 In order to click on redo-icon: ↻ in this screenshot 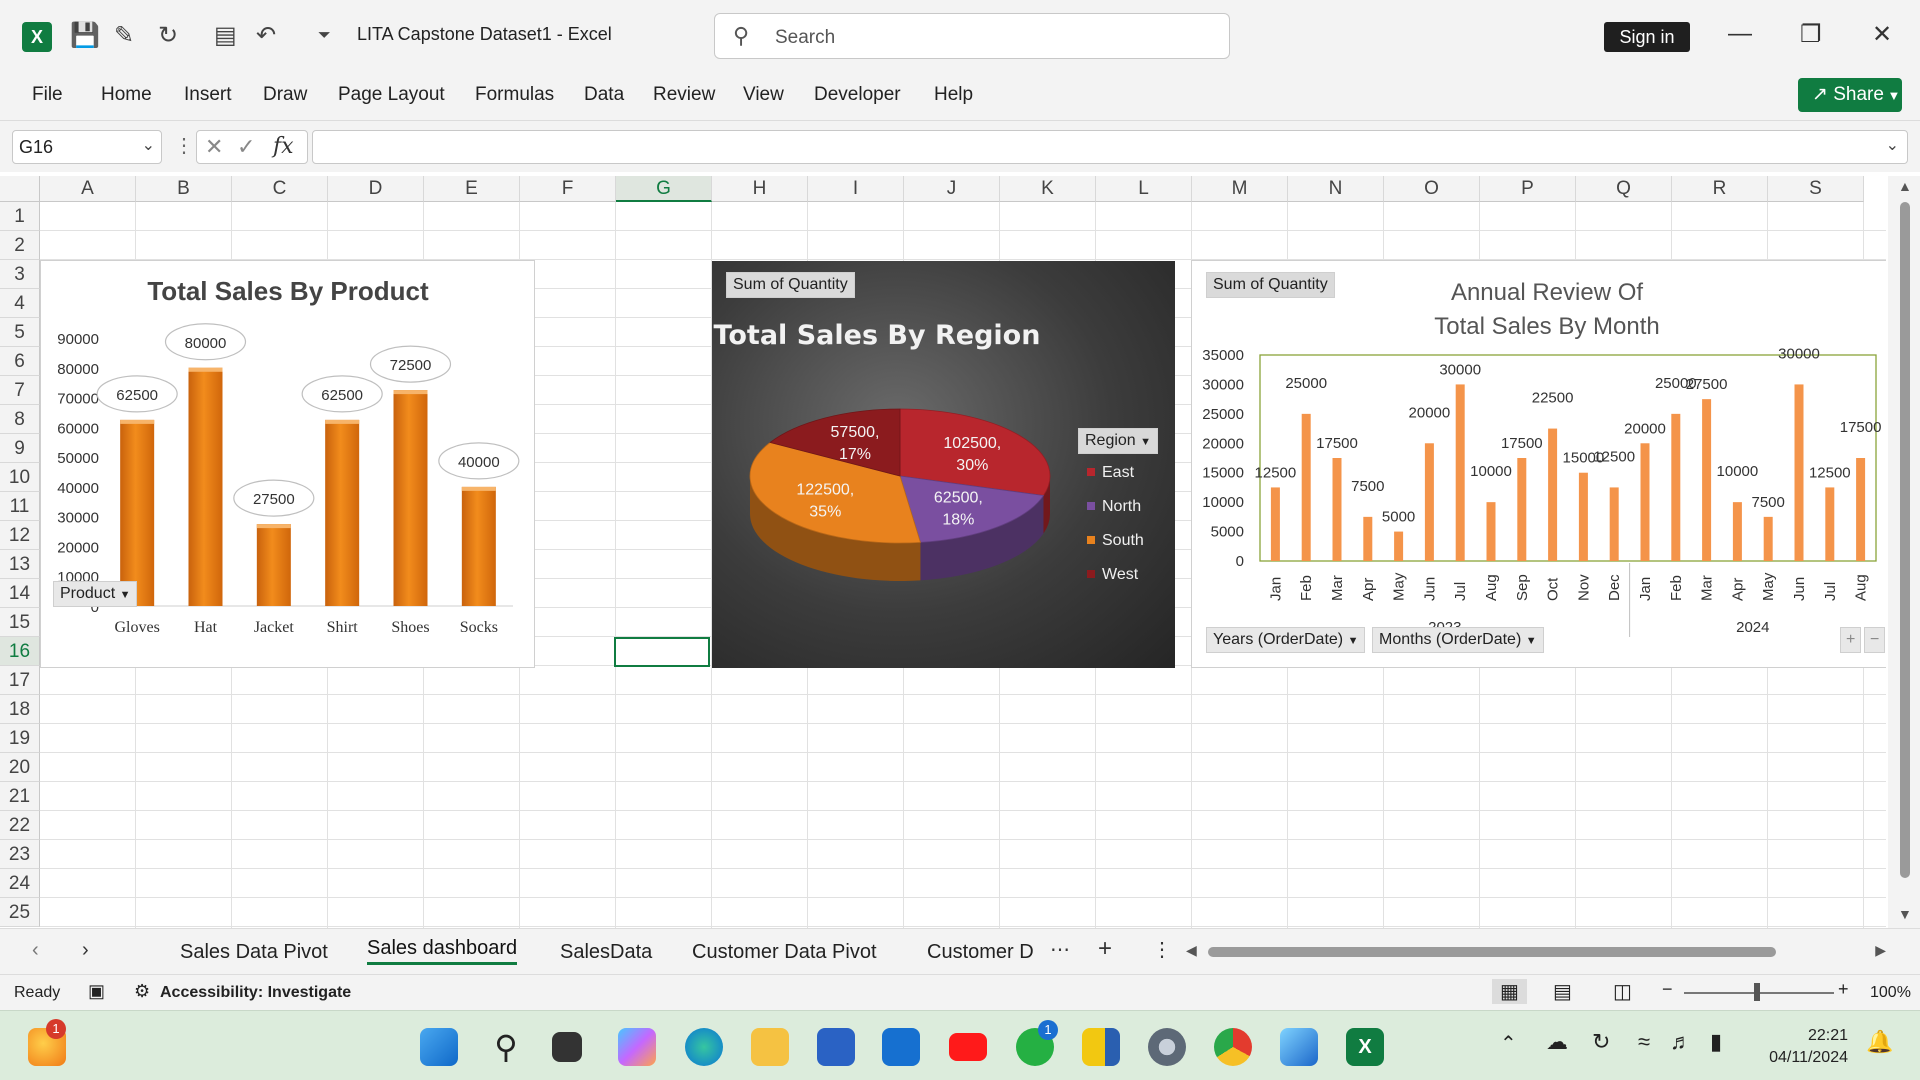, I will do `click(168, 36)`.